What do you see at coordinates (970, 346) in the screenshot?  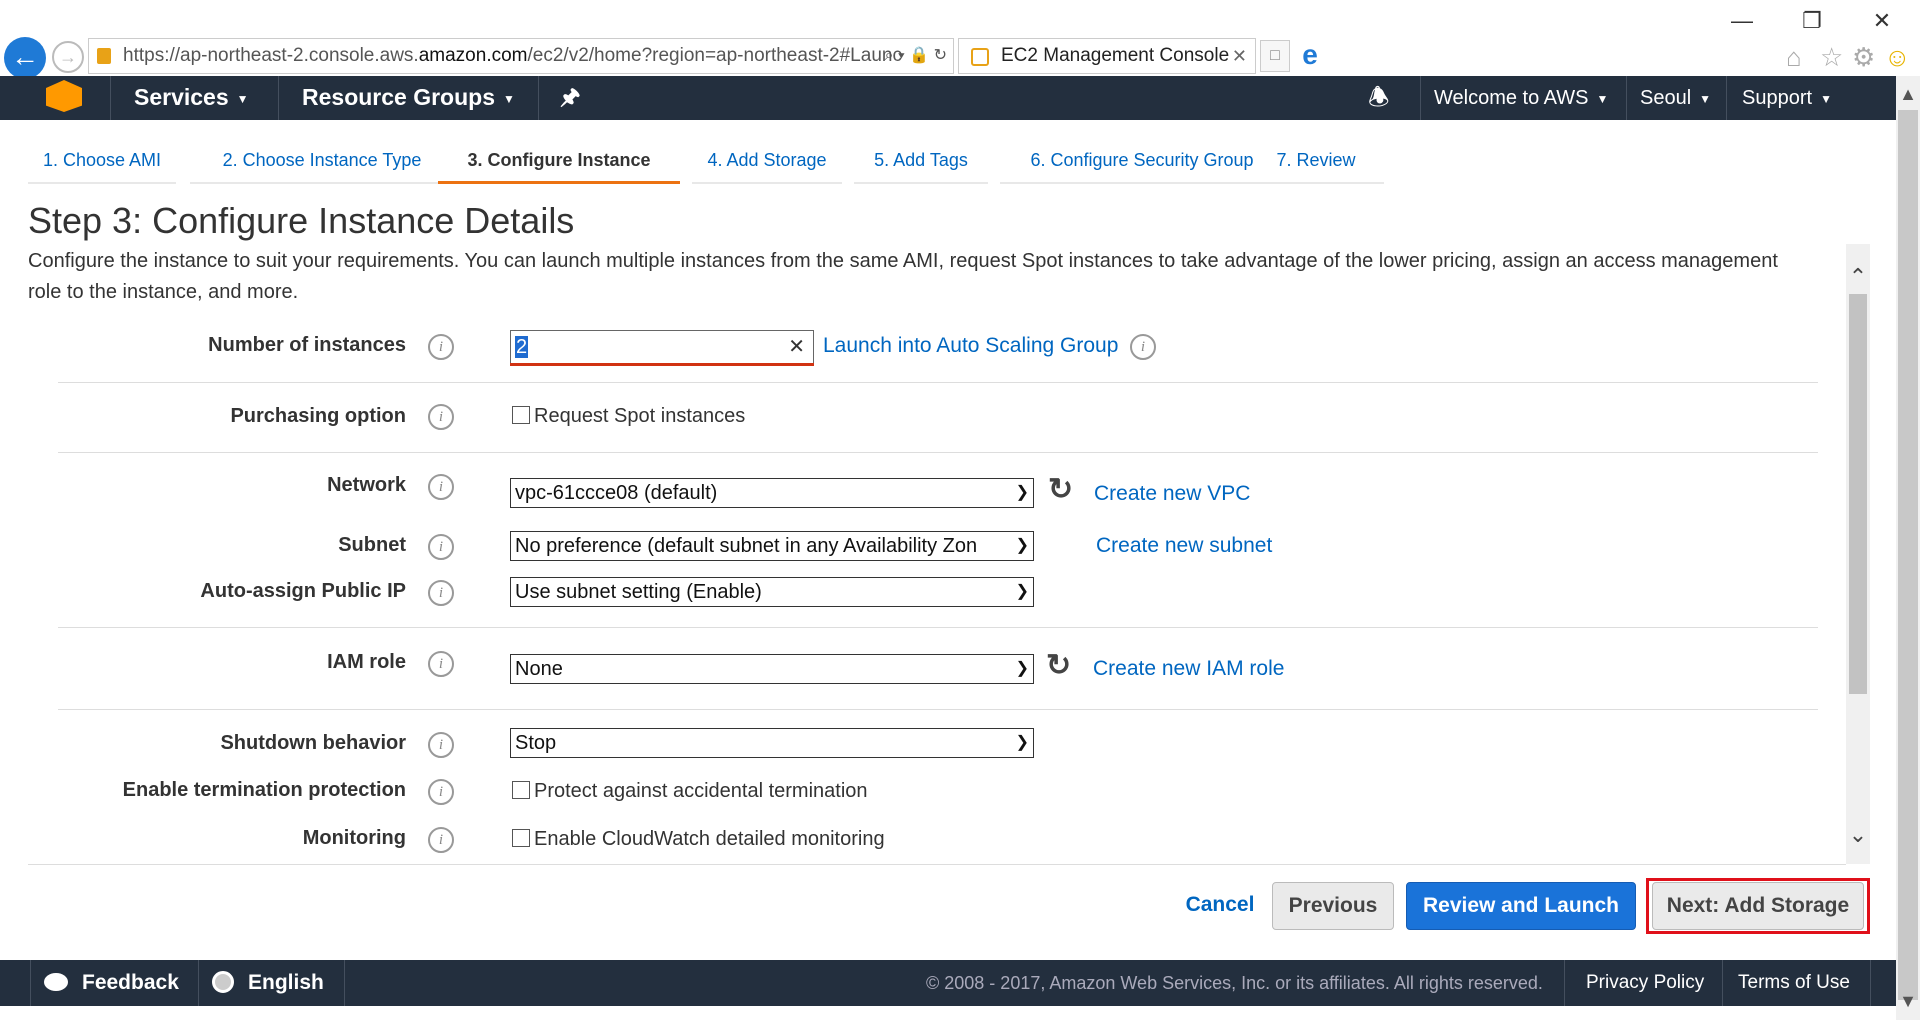 I see `auto-scaling-link: Launch into Auto Scaling Group` at bounding box center [970, 346].